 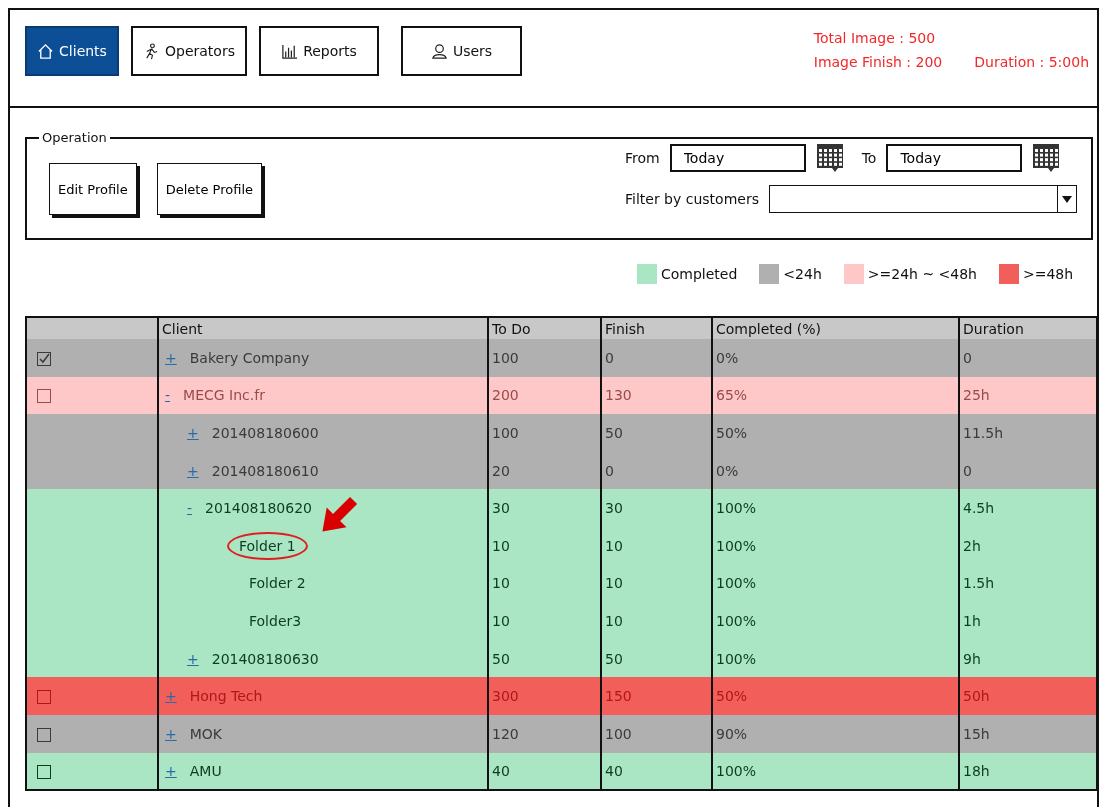 What do you see at coordinates (265, 471) in the screenshot?
I see `client-name: 201408180610` at bounding box center [265, 471].